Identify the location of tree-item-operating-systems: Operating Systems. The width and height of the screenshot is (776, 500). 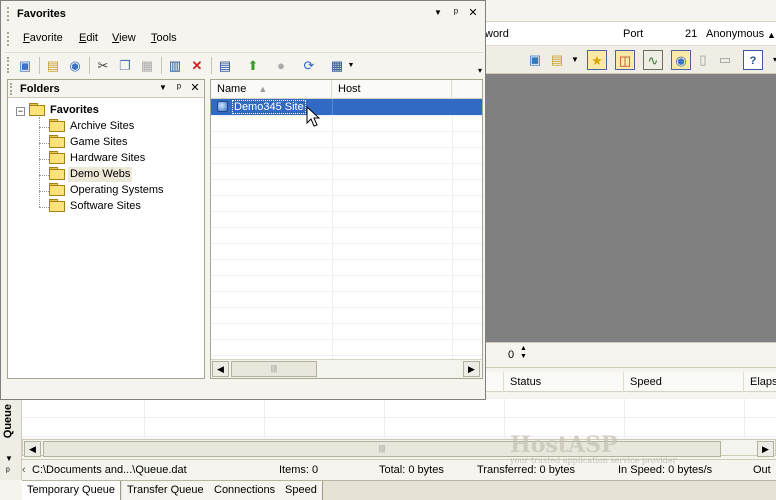
(107, 190).